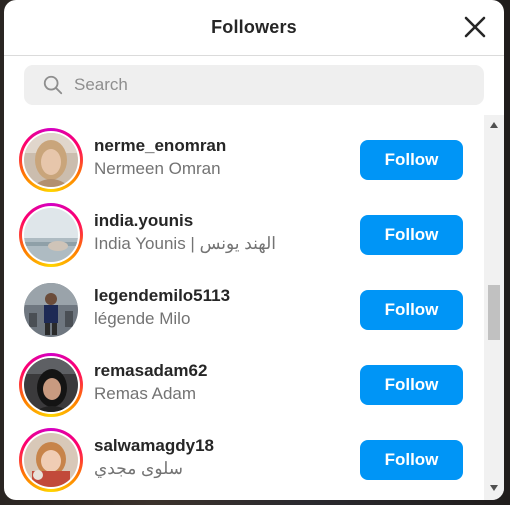 Image resolution: width=510 pixels, height=505 pixels. Describe the element at coordinates (244, 384) in the screenshot. I see `list-item: remasadam62 Remas Adam Follow` at that location.